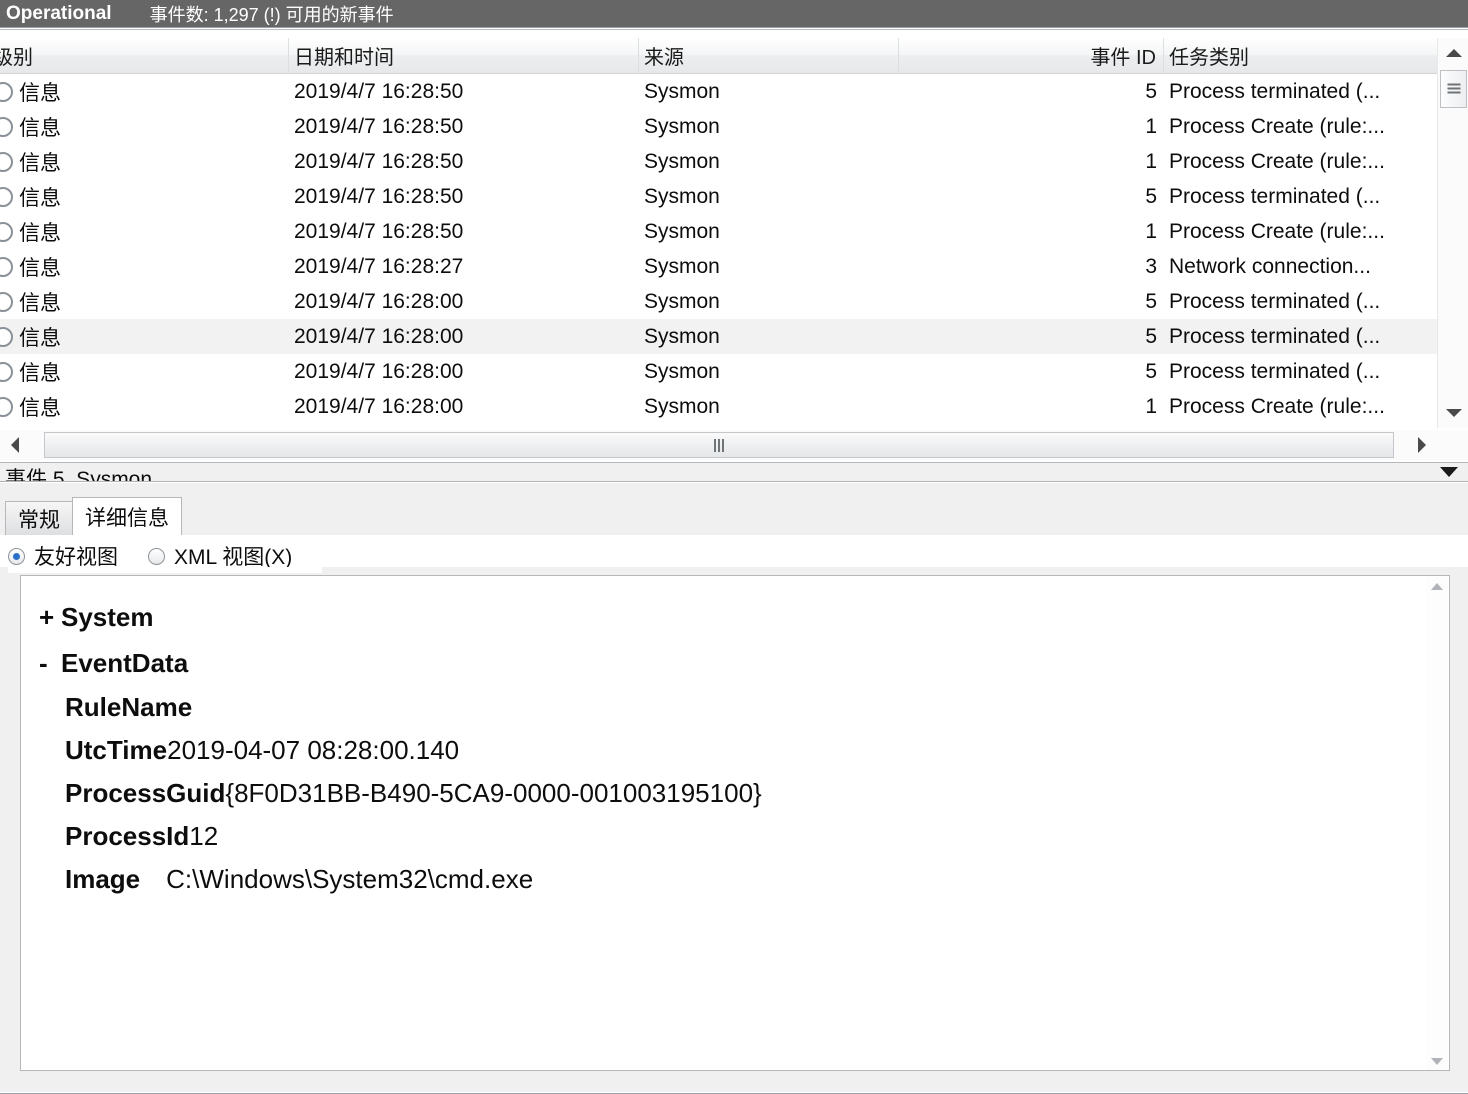  I want to click on radio-friendly-view-label: 友好视图, so click(76, 556).